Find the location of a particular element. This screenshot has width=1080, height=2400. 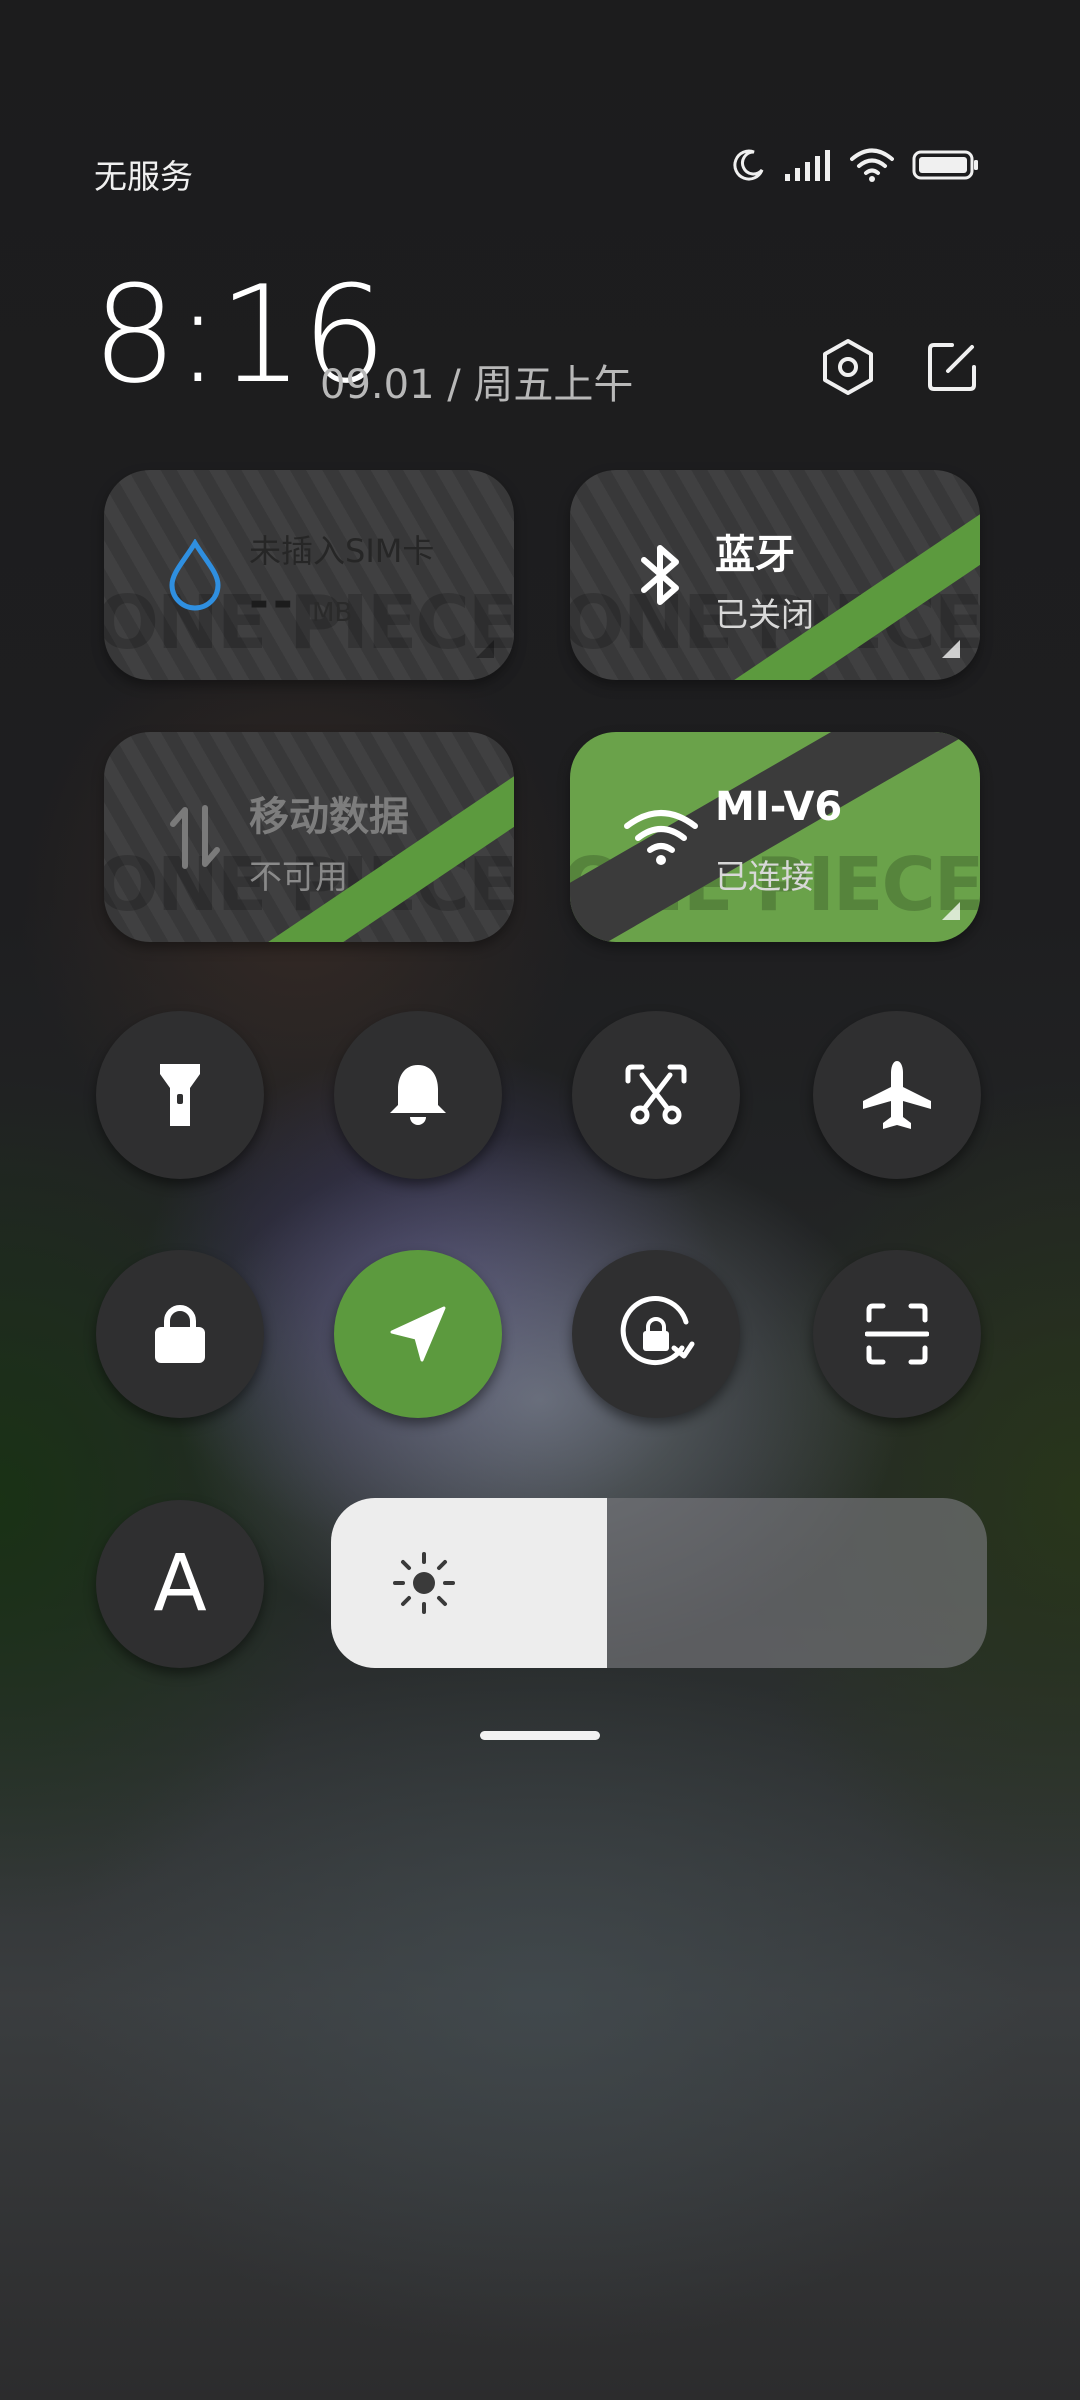

battery-icon is located at coordinates (945, 165).